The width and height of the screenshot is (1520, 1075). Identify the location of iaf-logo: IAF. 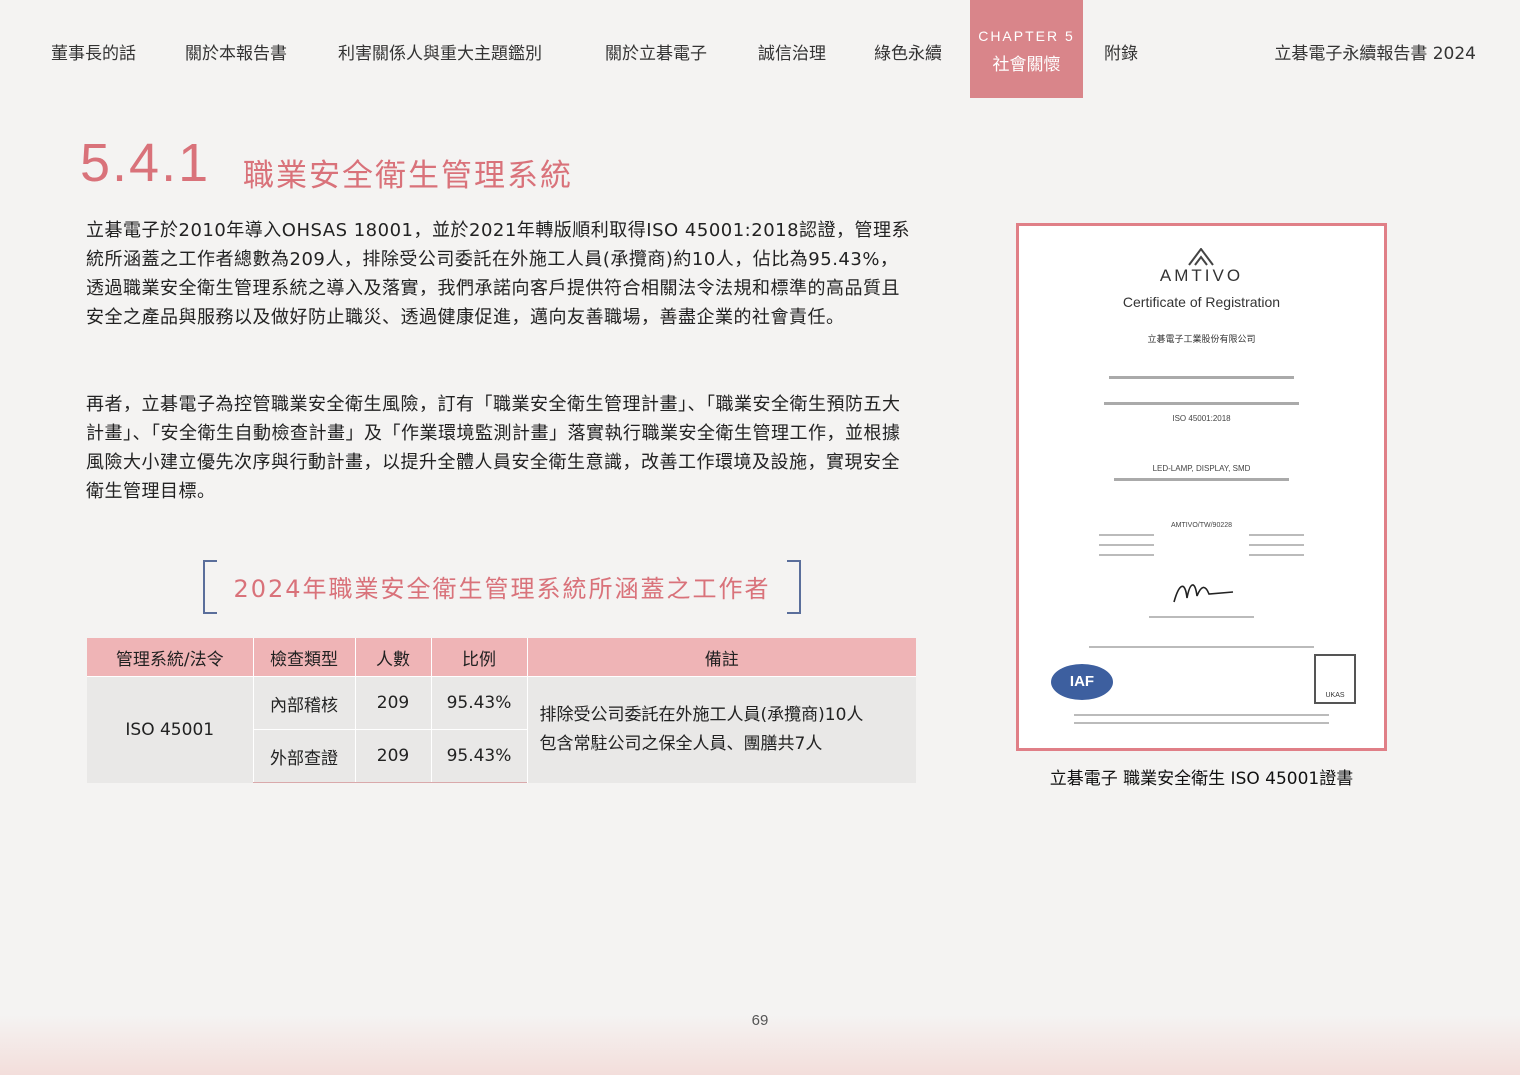
(1082, 682).